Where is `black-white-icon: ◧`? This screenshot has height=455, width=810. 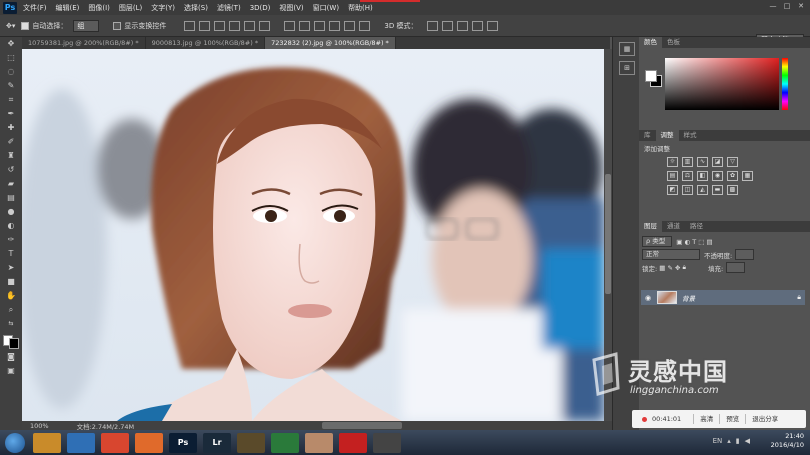
black-white-icon: ◧ is located at coordinates (702, 176).